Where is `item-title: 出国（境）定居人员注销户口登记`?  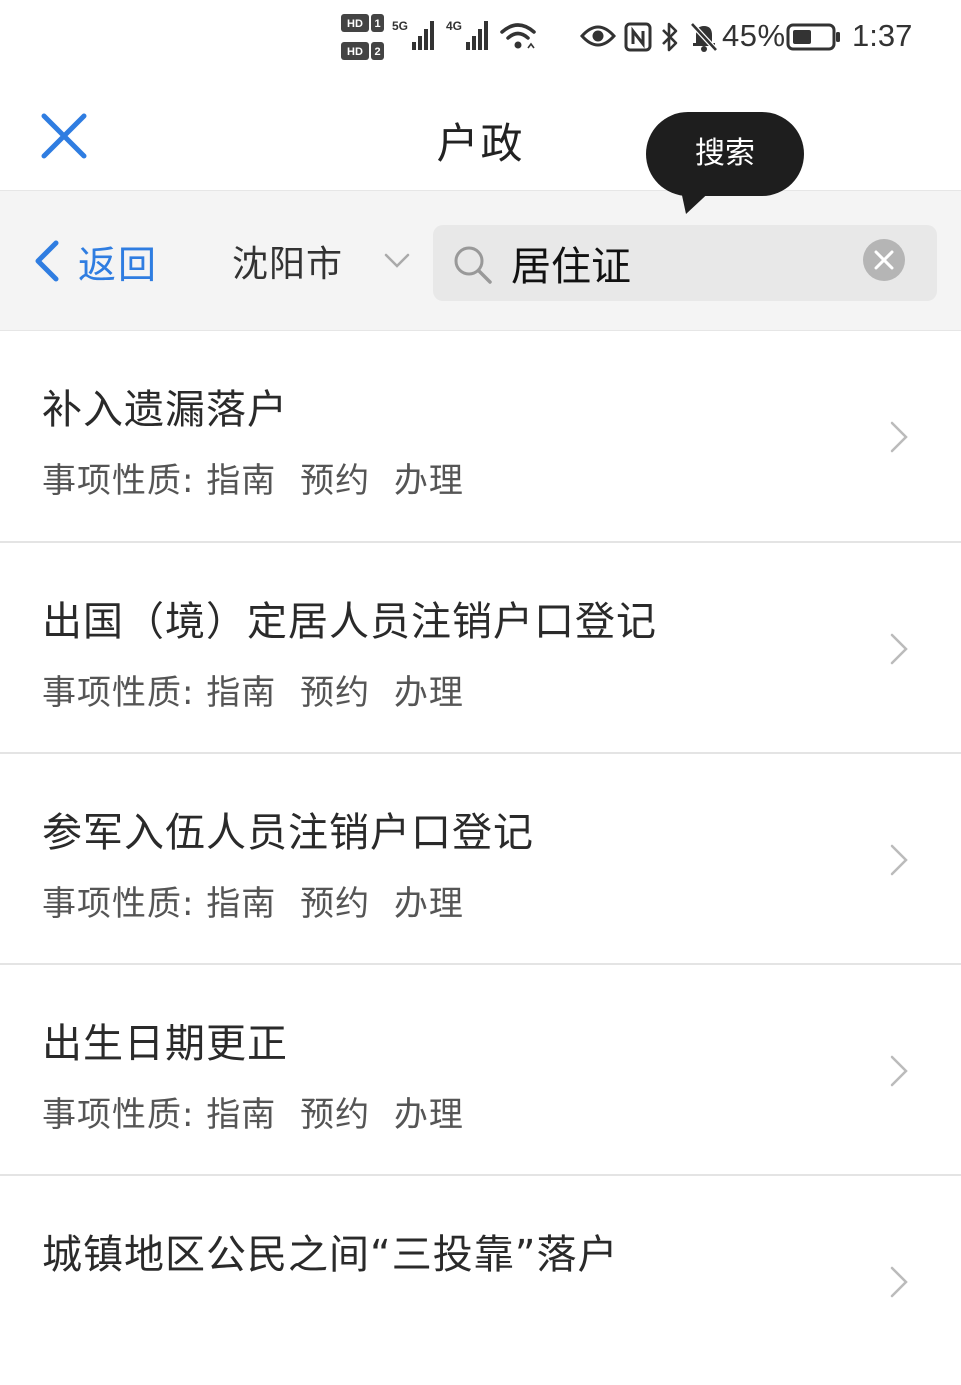 item-title: 出国（境）定居人员注销户口登记 is located at coordinates (349, 622).